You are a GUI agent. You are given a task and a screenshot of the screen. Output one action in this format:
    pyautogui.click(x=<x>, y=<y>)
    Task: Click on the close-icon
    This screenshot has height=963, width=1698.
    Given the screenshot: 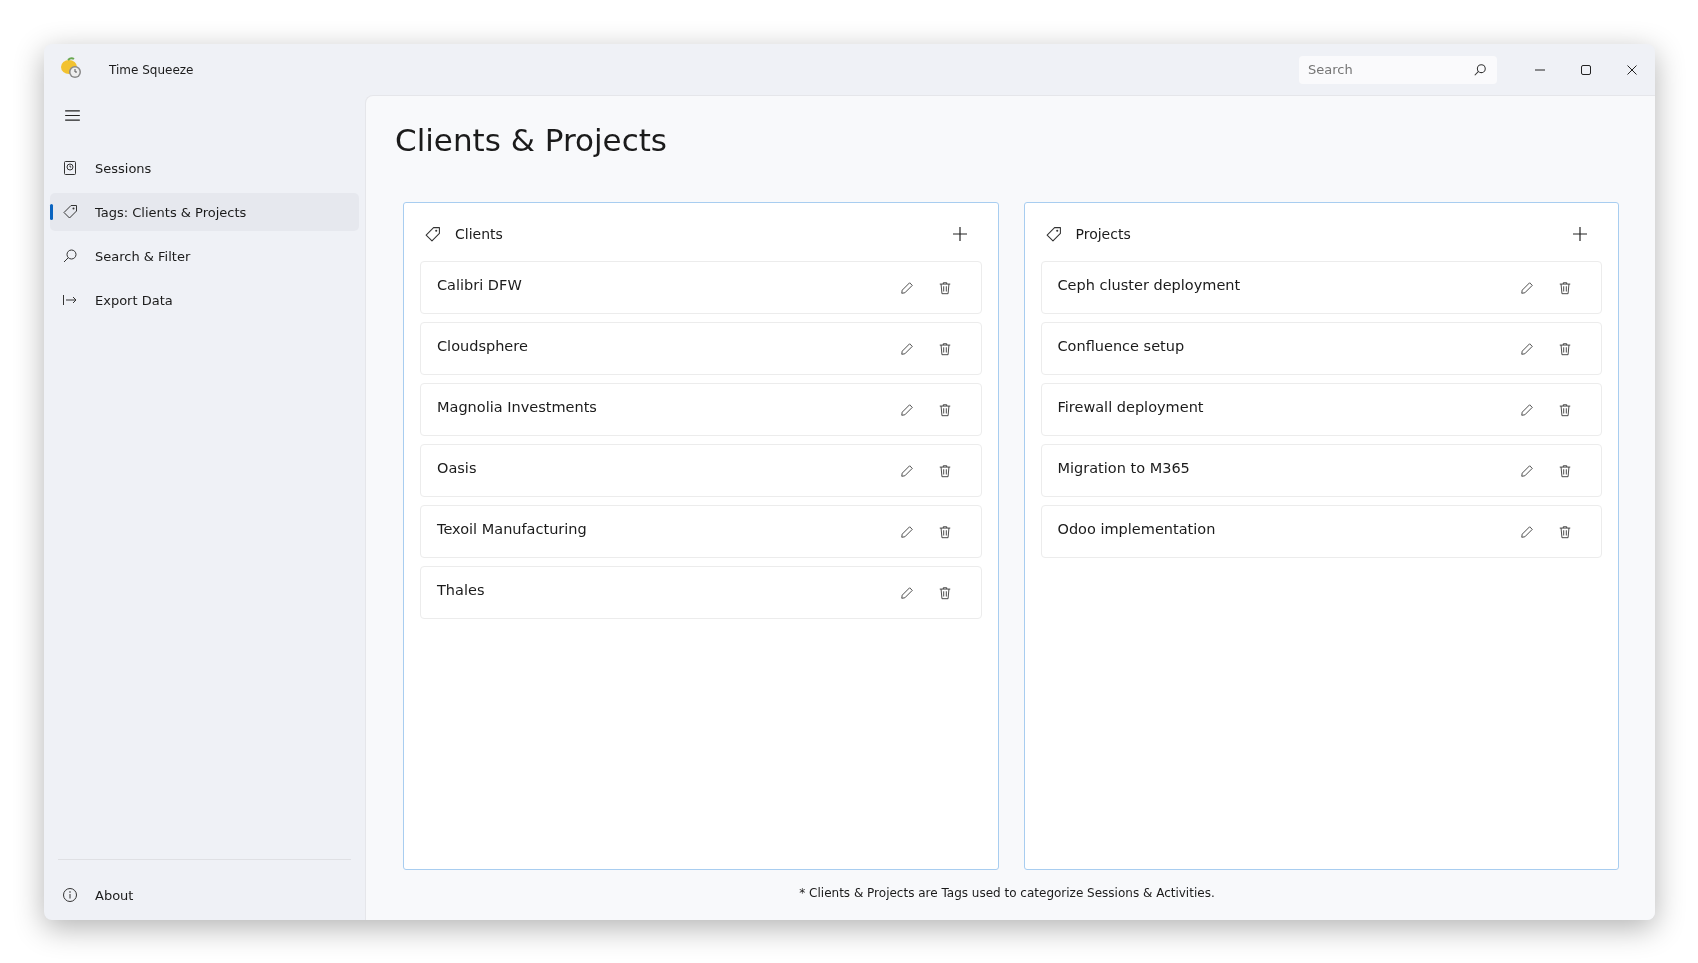 What is the action you would take?
    pyautogui.click(x=1632, y=69)
    